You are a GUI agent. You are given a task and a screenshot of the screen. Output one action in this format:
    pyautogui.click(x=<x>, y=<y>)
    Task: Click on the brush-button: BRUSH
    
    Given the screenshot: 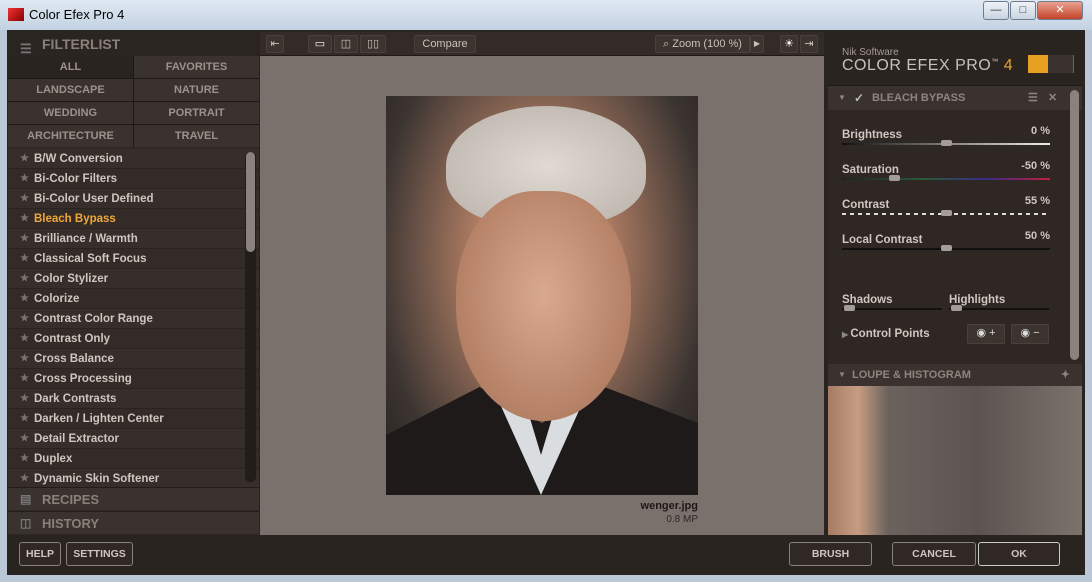 What is the action you would take?
    pyautogui.click(x=830, y=554)
    